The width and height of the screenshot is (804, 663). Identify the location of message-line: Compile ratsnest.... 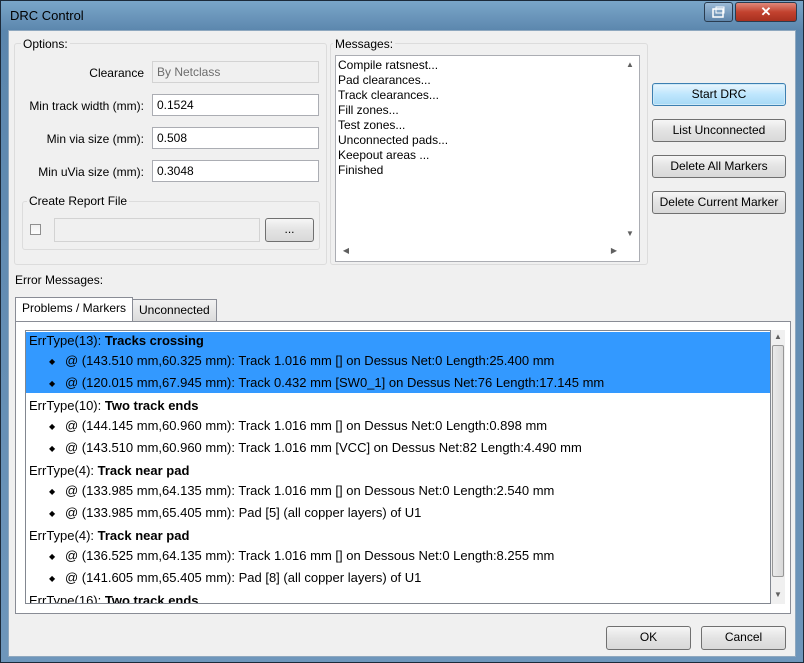
(388, 65).